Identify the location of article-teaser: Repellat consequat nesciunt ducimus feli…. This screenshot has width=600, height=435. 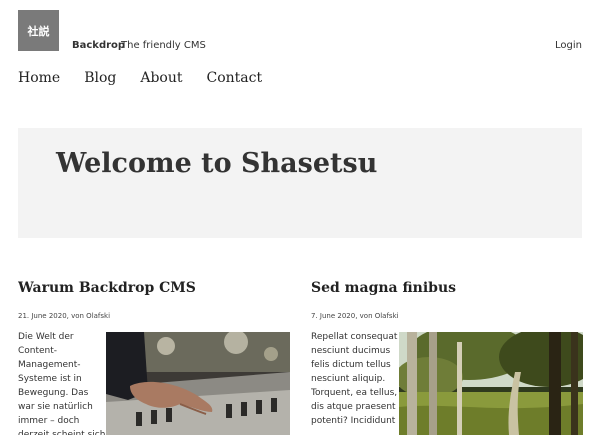
(354, 379).